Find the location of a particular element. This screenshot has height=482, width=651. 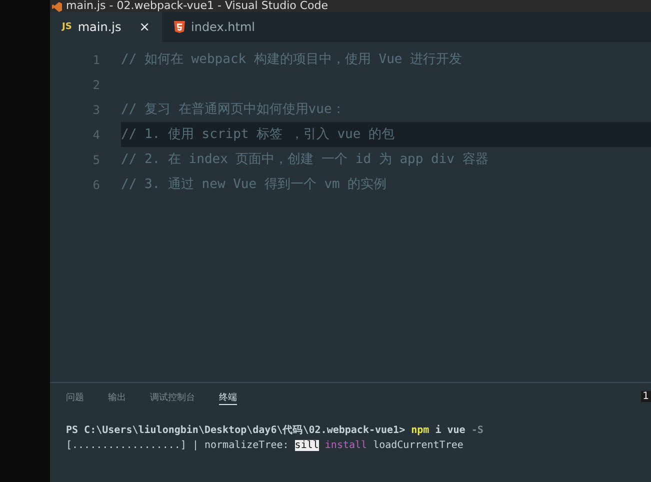

code-line: // 如何在 webpack 构建的项目中，使用 Vue 进行开发 is located at coordinates (292, 60).